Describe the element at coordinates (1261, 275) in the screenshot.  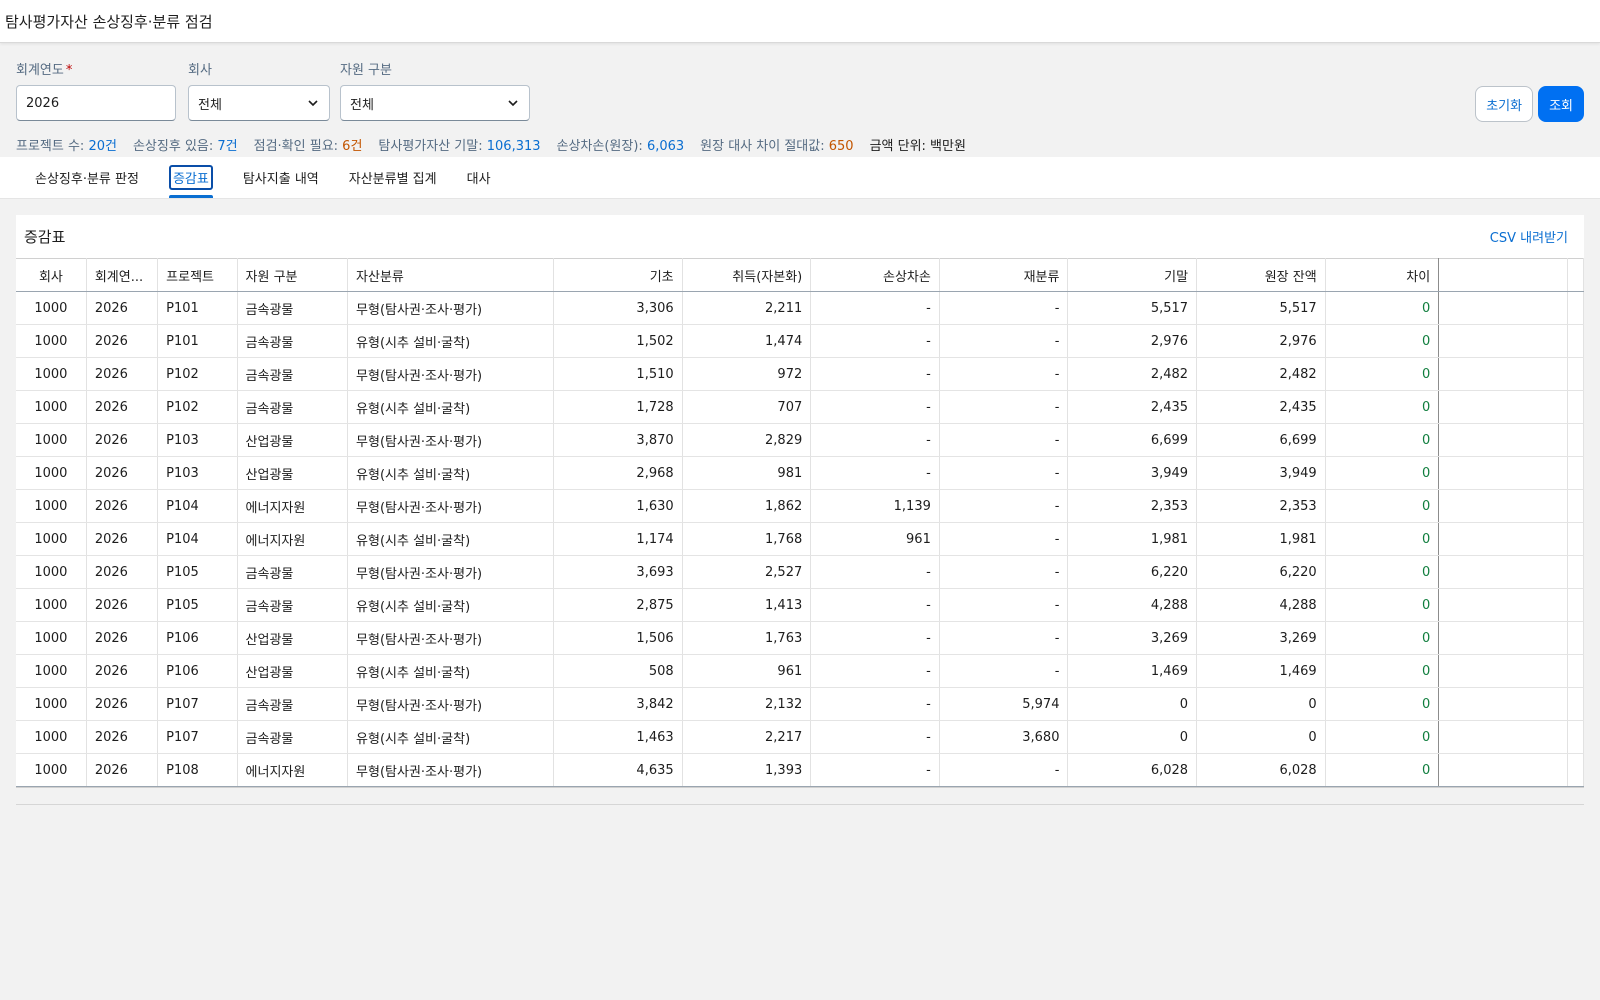
I see `col-header: 원장 잔액` at that location.